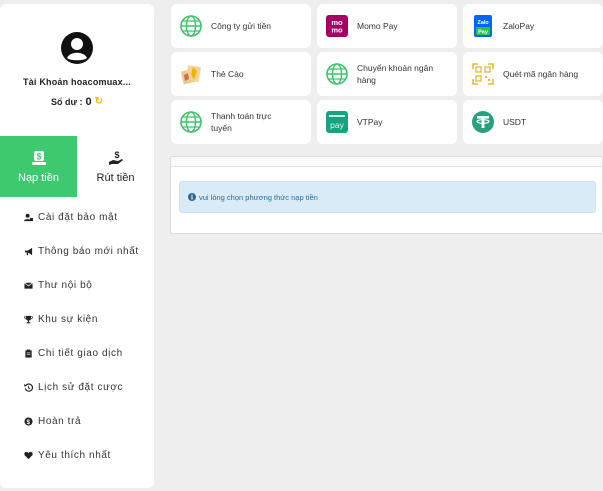 This screenshot has height=491, width=603. Describe the element at coordinates (60, 421) in the screenshot. I see `menu-item-label: Hoàn trả` at that location.